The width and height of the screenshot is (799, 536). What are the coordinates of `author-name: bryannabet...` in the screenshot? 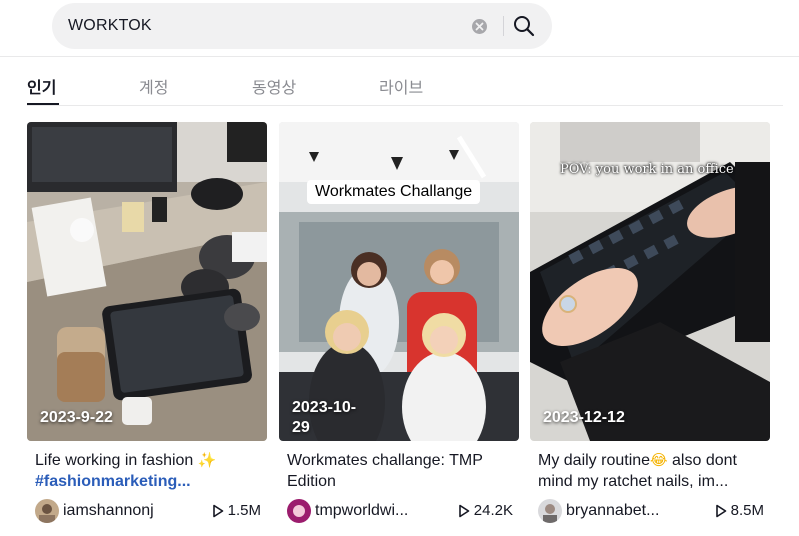 It's located at (621, 511).